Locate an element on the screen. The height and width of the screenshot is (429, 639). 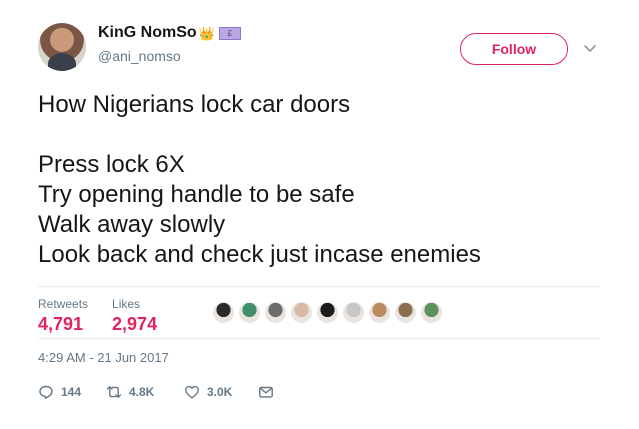
reply-icon is located at coordinates (46, 392).